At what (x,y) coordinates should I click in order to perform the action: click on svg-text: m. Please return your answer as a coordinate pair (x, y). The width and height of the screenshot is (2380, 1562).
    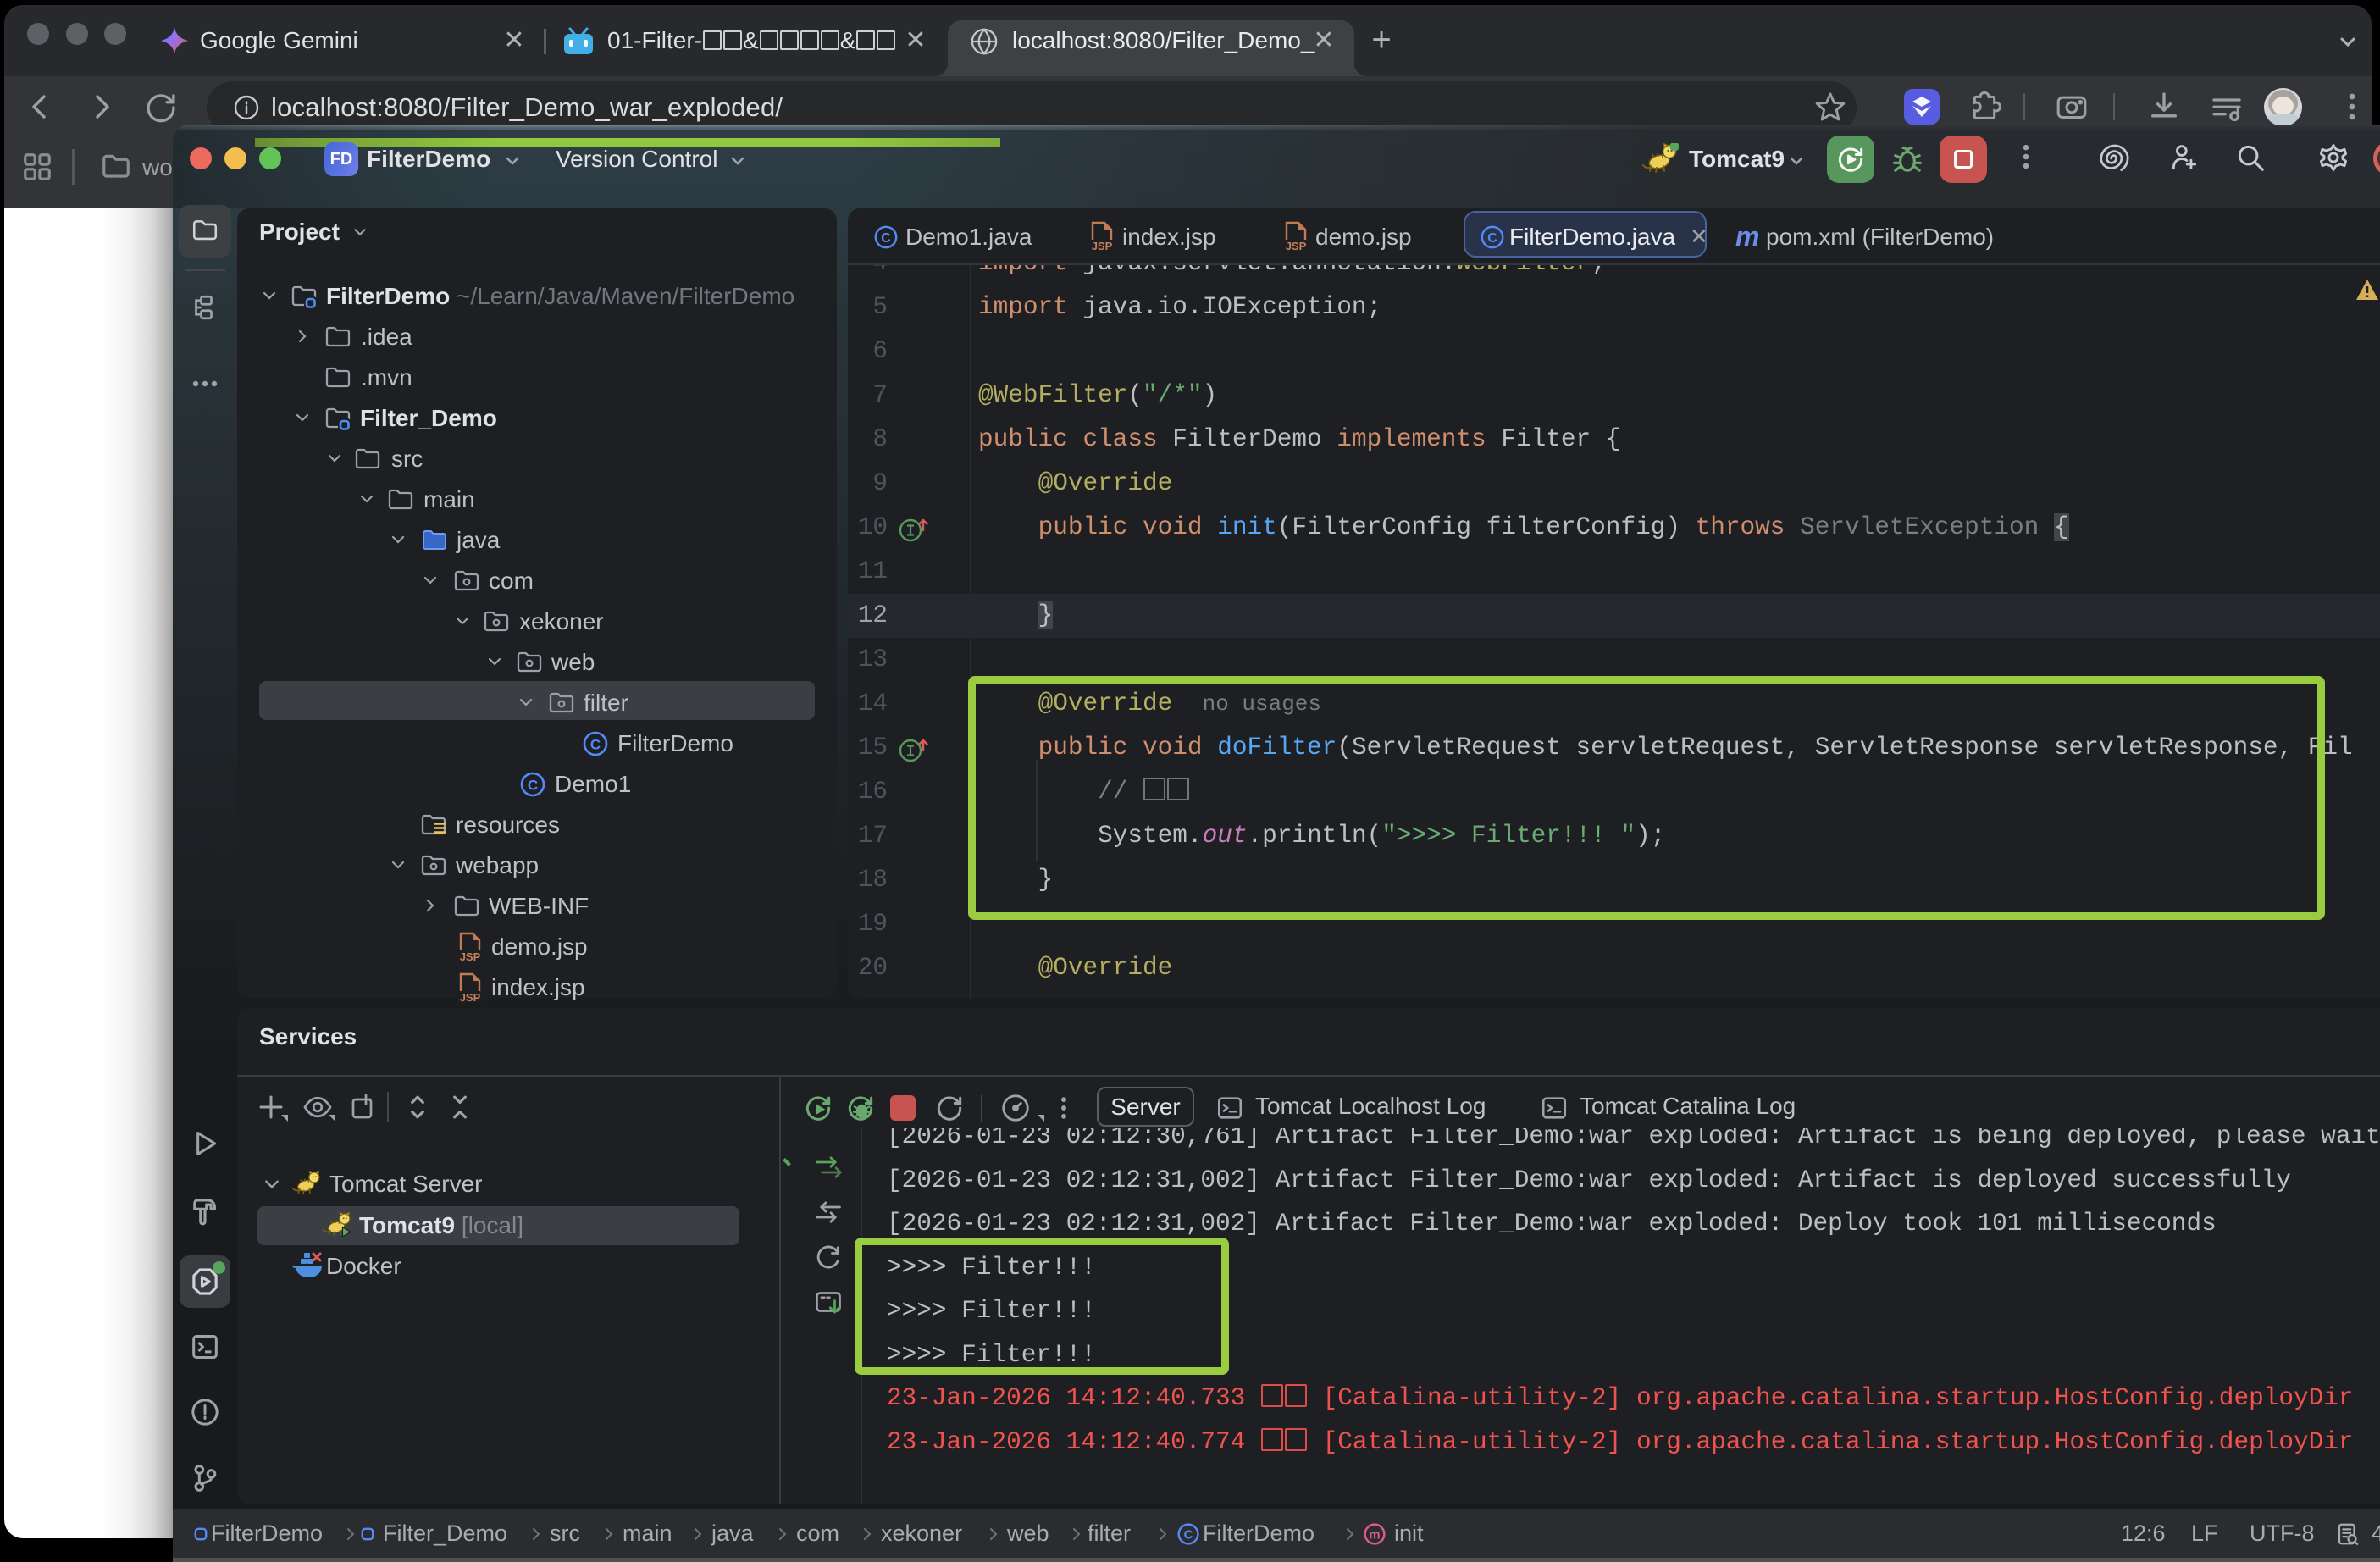
    Looking at the image, I should click on (1374, 1536).